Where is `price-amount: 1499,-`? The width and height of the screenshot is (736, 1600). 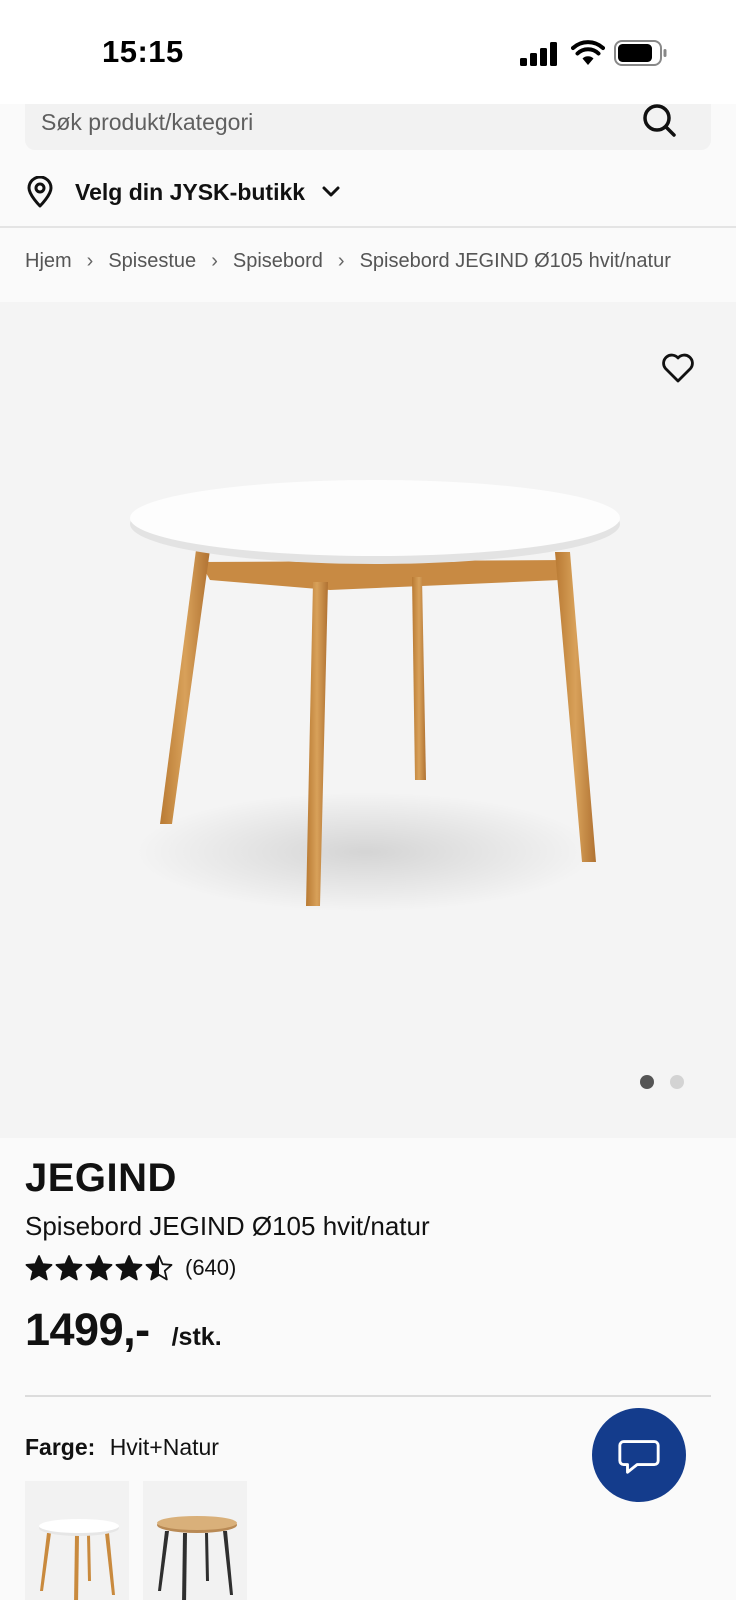 price-amount: 1499,- is located at coordinates (87, 1329).